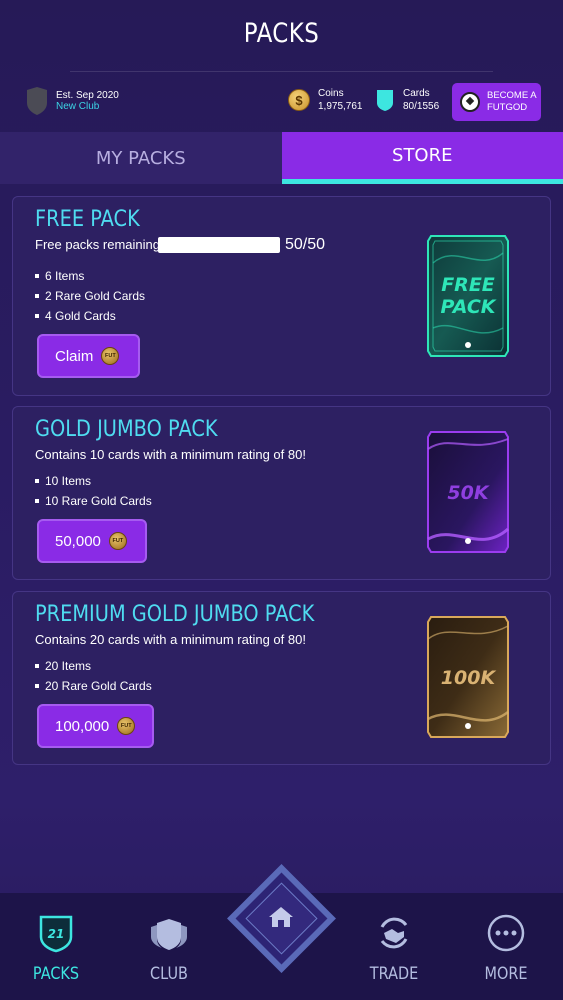  I want to click on free-packs-remaining-label: Free packs remaining:, so click(99, 244).